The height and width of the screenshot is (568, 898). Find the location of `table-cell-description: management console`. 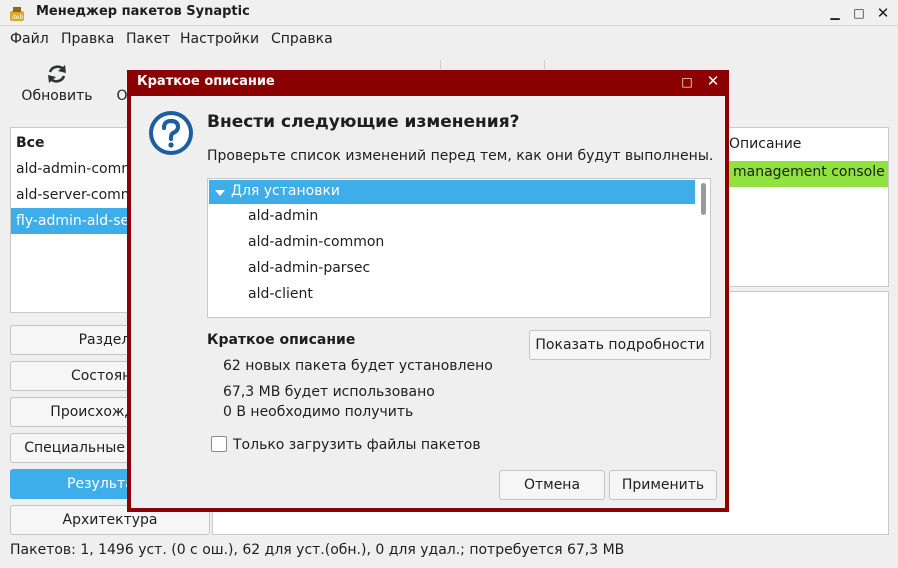

table-cell-description: management console is located at coordinates (809, 172).